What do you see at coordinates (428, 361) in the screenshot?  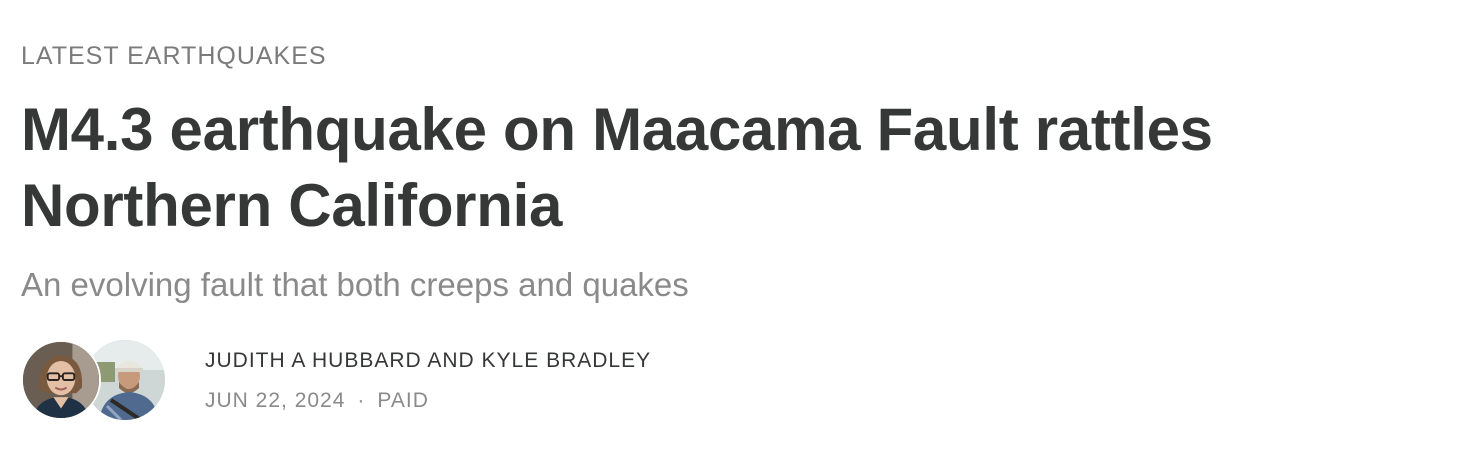 I see `author-names: JUDITH A HUBBARD AND KYLE BRADLEY` at bounding box center [428, 361].